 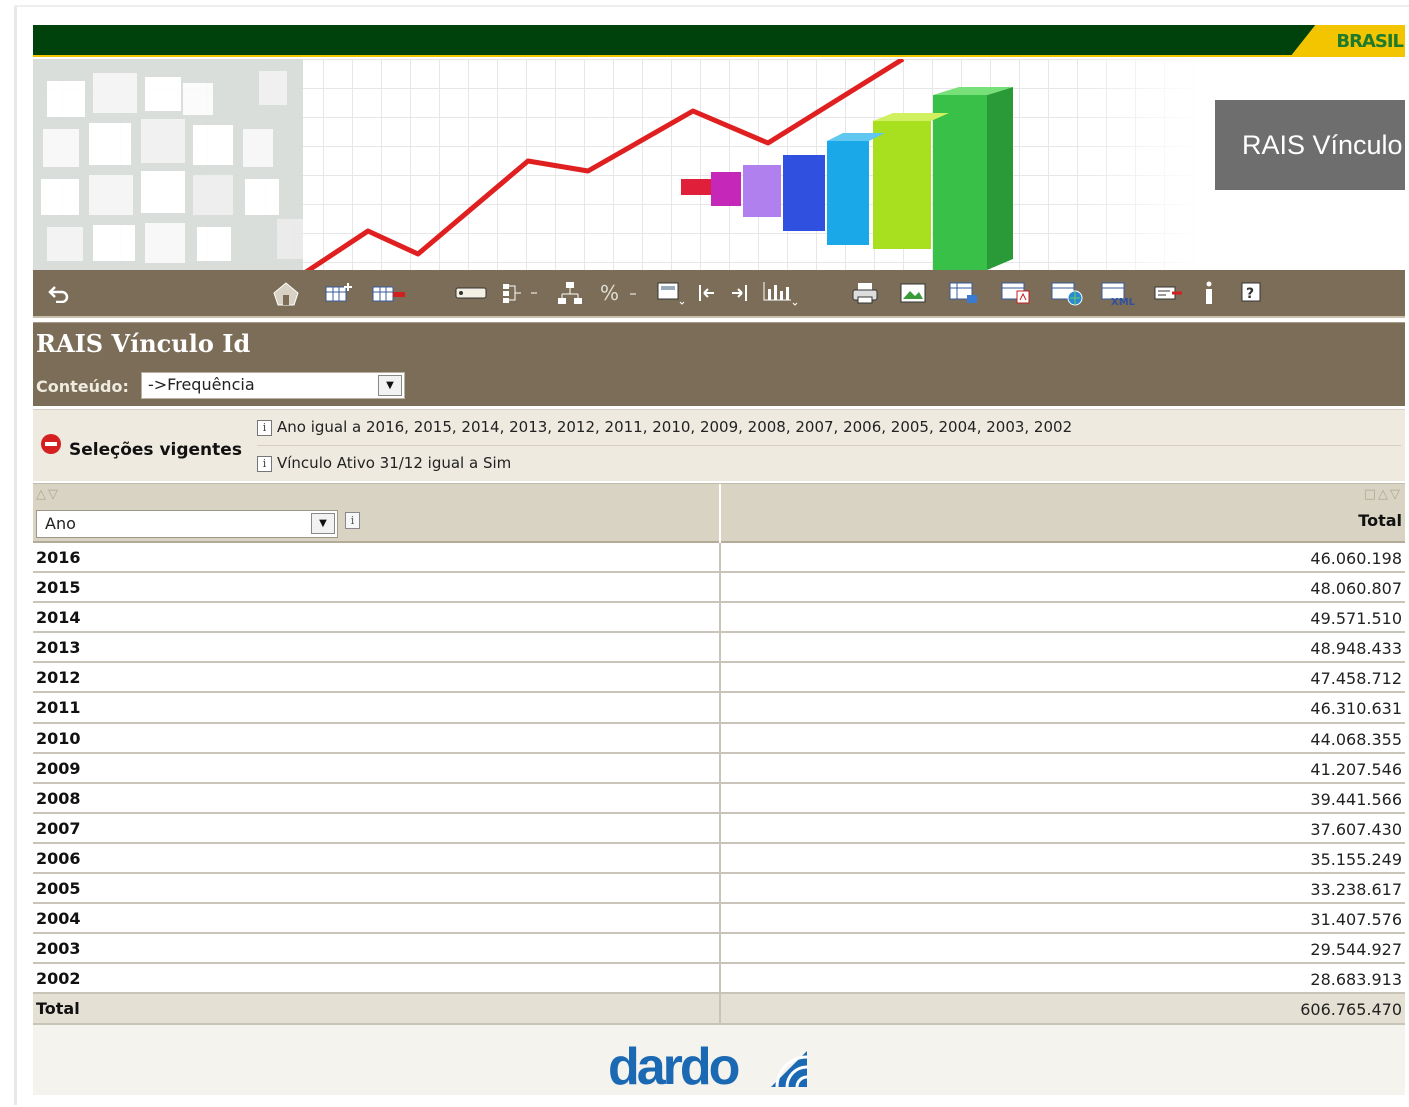 What do you see at coordinates (58, 588) in the screenshot?
I see `row-label: 2015` at bounding box center [58, 588].